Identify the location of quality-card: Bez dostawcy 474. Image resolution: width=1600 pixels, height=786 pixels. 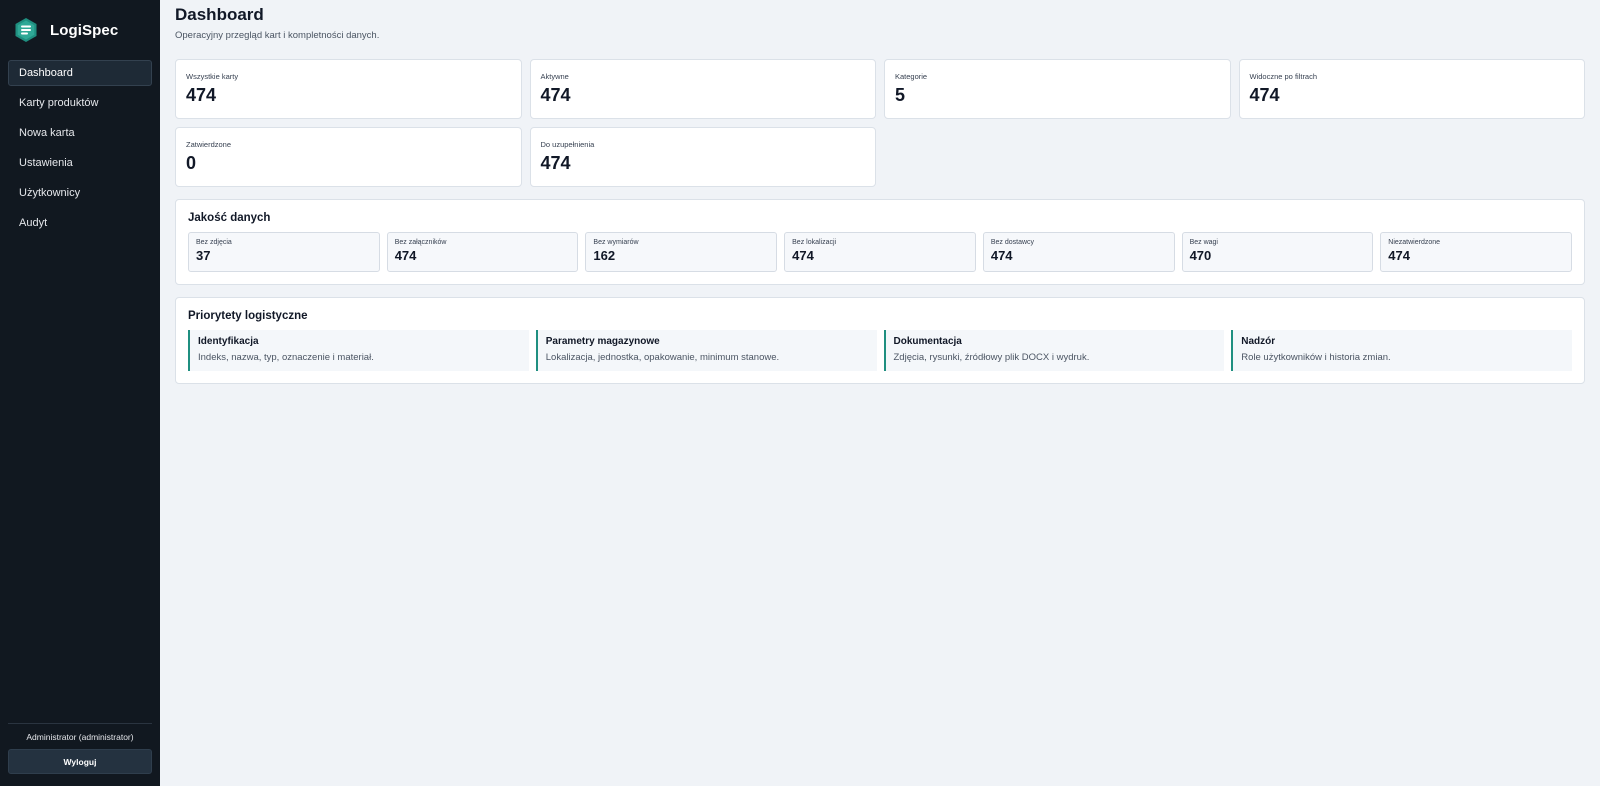
(1078, 252).